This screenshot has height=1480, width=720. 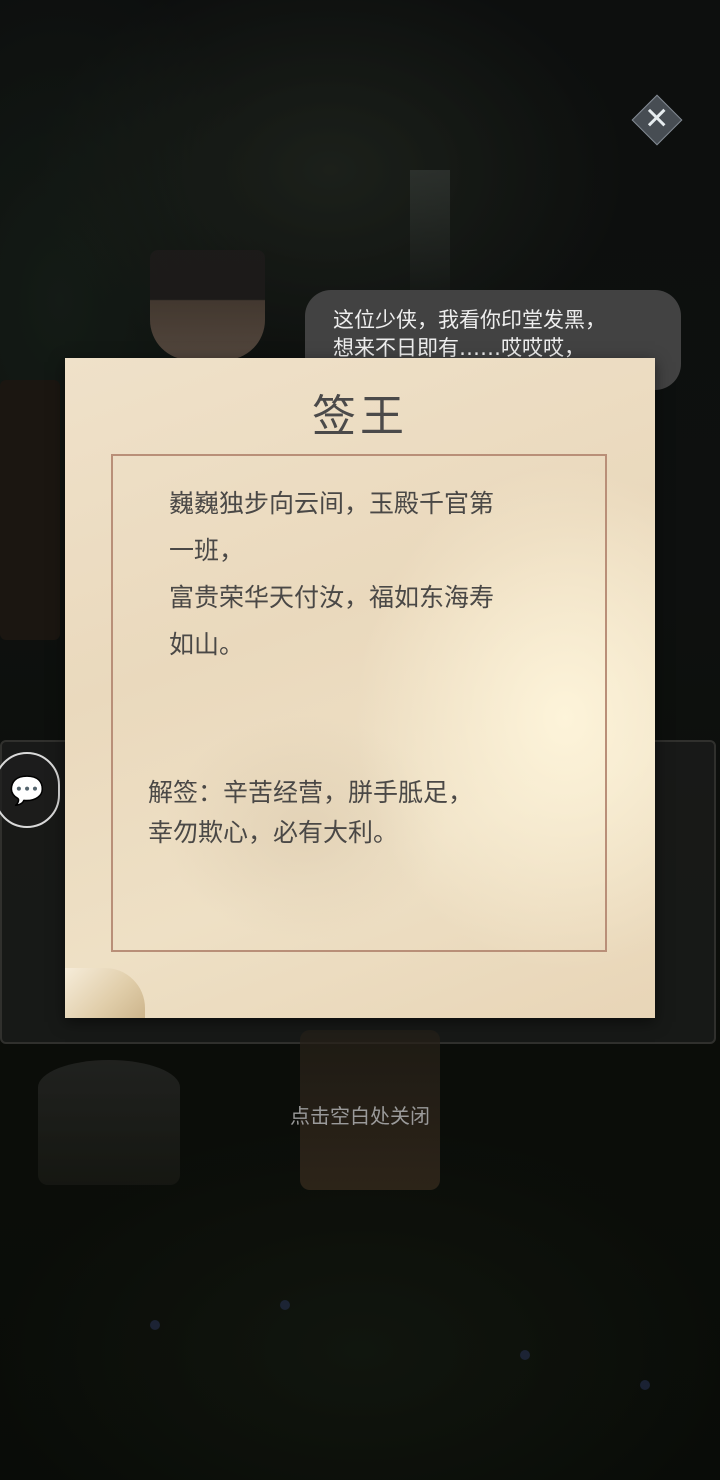 What do you see at coordinates (207, 644) in the screenshot?
I see `poem-line: 如山。` at bounding box center [207, 644].